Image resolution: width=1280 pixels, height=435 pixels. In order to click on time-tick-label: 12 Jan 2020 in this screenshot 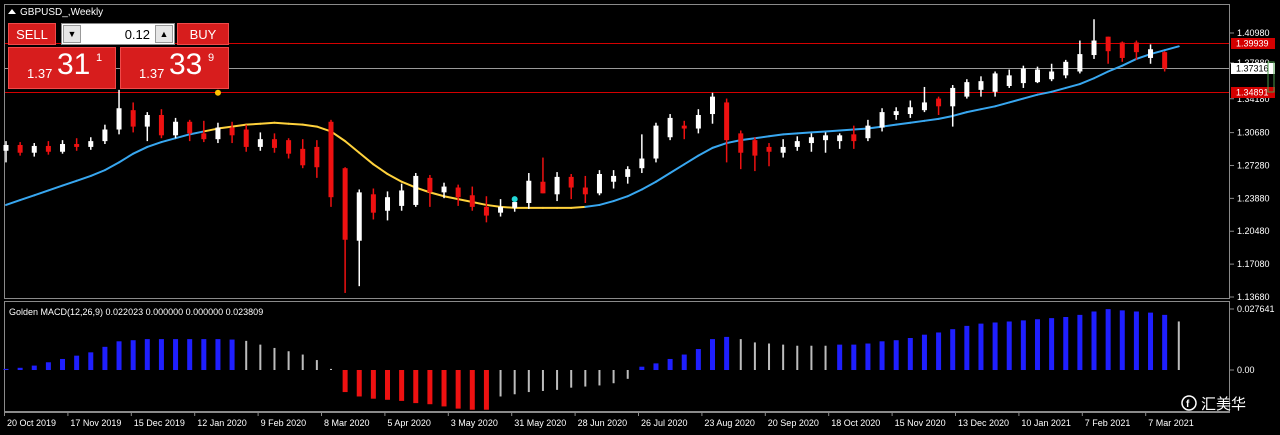, I will do `click(222, 423)`.